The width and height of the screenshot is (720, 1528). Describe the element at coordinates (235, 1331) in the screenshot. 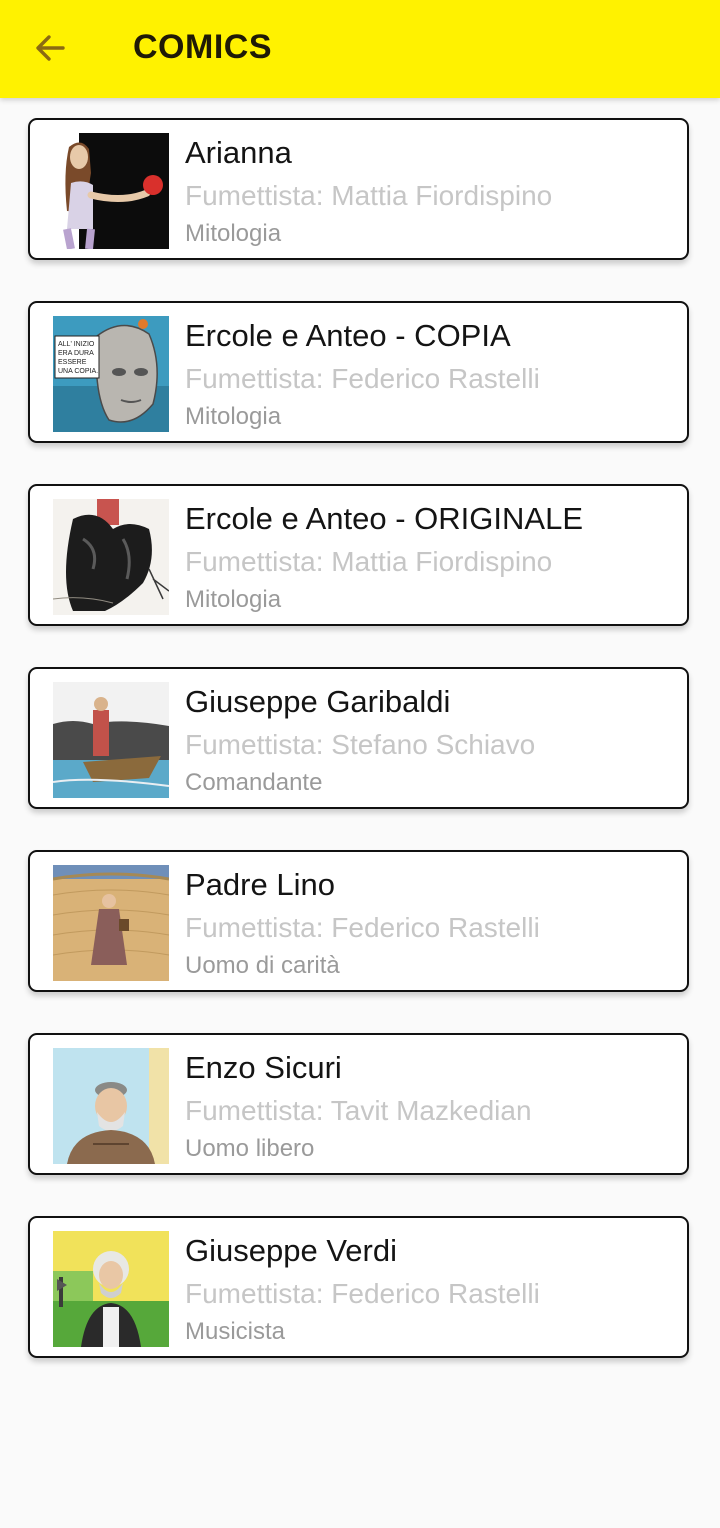

I see `comic-category: Musicista` at that location.